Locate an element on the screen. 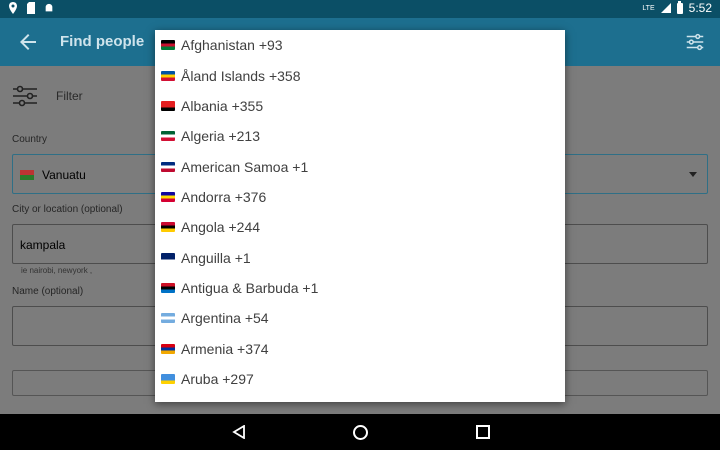 Image resolution: width=720 pixels, height=450 pixels. page-title: Find people is located at coordinates (102, 41).